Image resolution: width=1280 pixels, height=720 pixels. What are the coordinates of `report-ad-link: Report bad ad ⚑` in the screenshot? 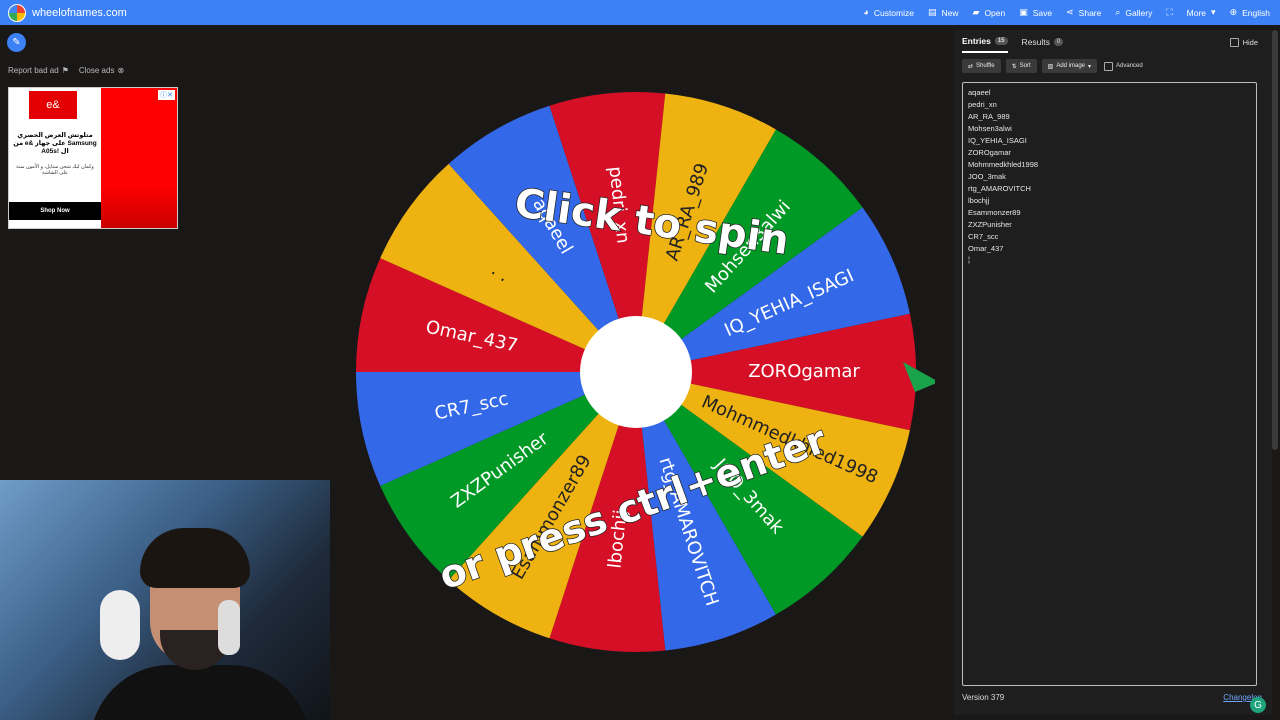 It's located at (38, 70).